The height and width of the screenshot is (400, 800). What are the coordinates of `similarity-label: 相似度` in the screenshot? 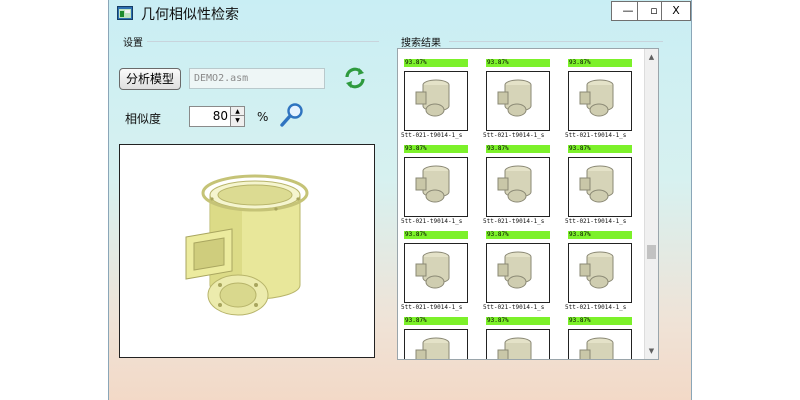 It's located at (143, 119).